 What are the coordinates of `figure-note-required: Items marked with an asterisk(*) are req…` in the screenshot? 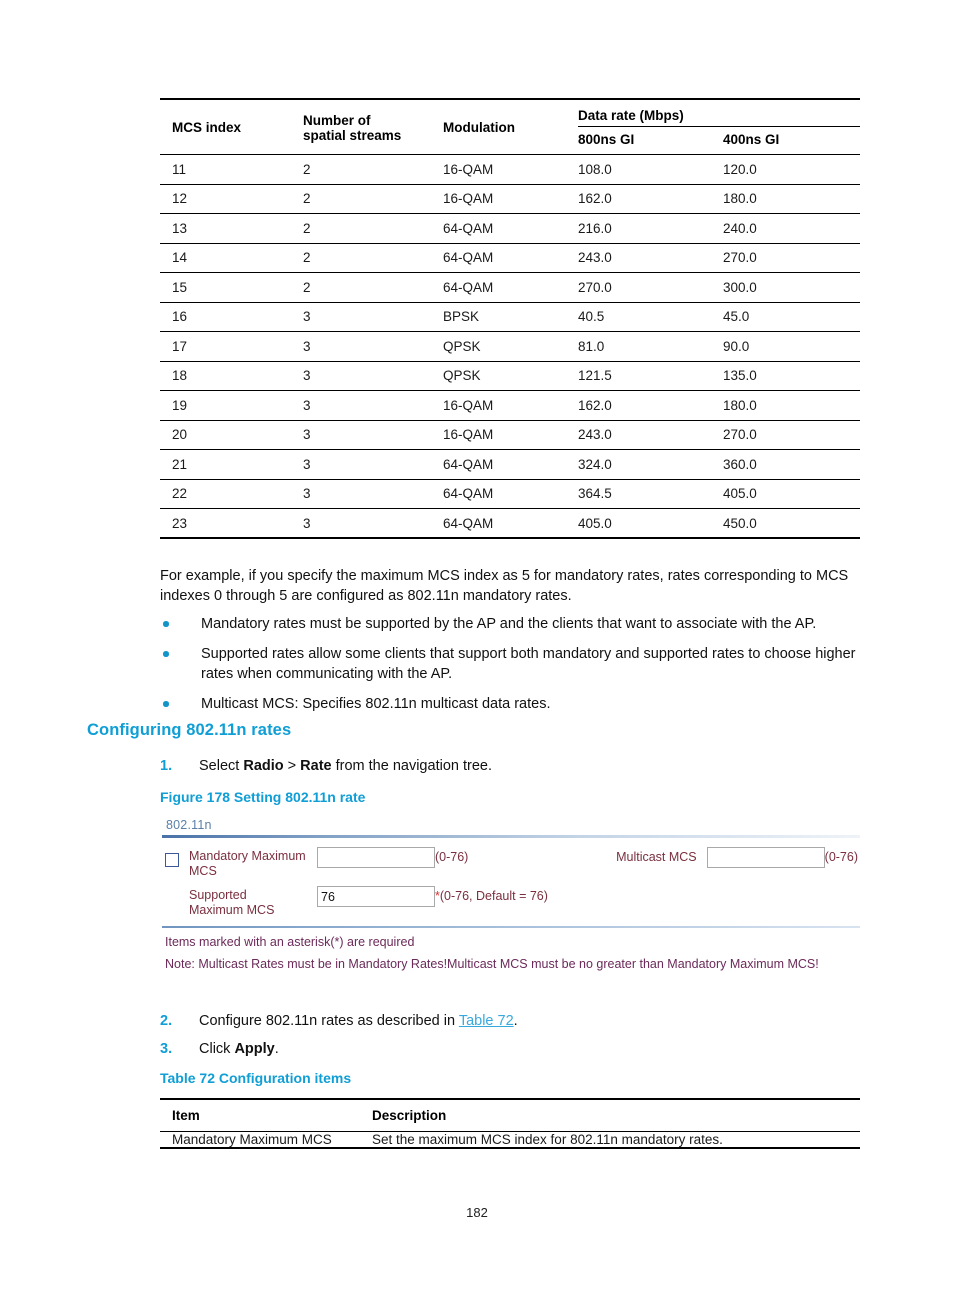 It's located at (290, 941).